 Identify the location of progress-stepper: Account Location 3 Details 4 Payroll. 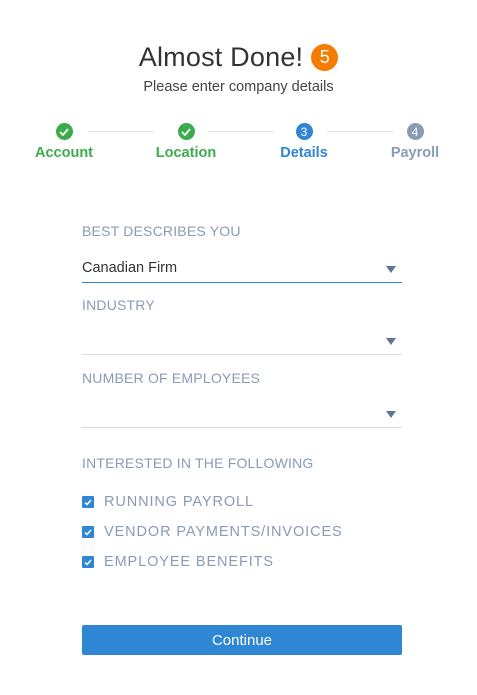
(238, 145).